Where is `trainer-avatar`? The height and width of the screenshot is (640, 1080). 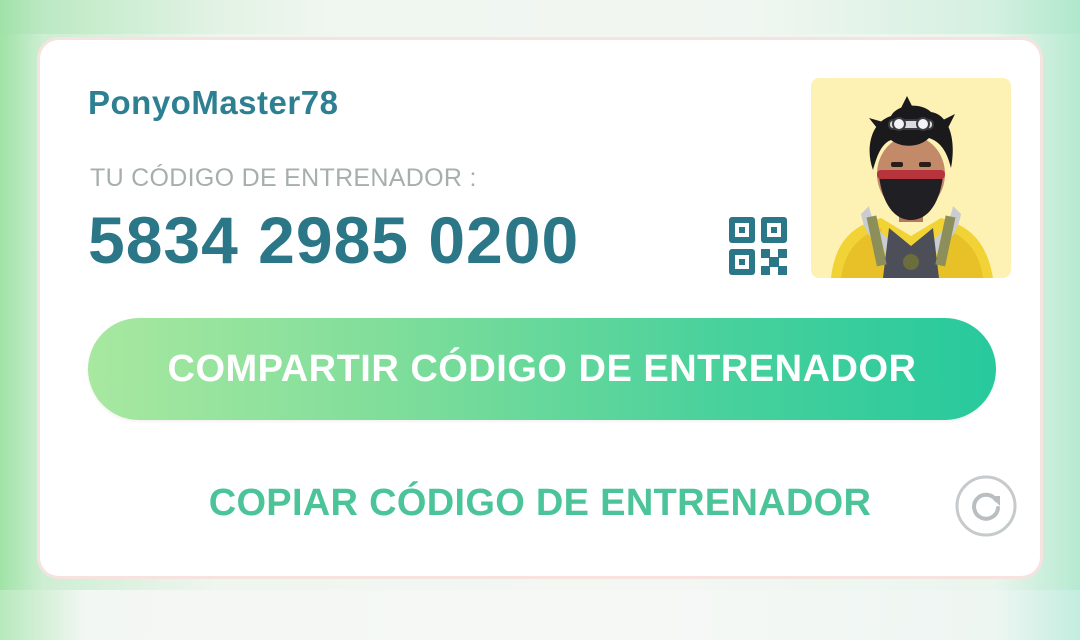 trainer-avatar is located at coordinates (911, 178).